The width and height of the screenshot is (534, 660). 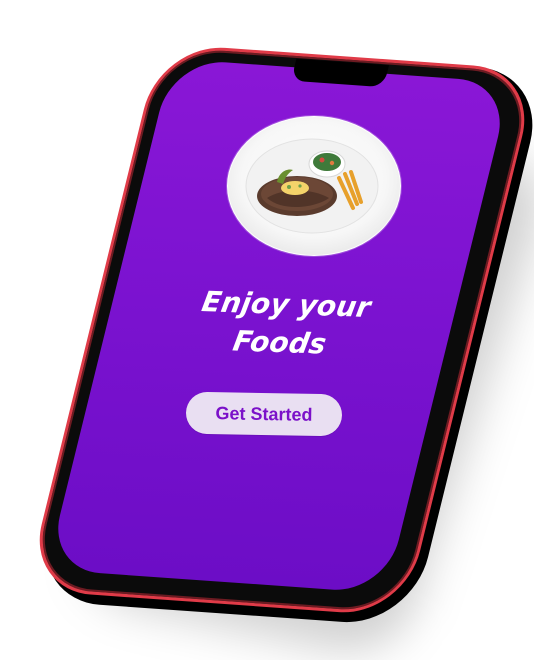 I want to click on food-plate-image, so click(x=314, y=186).